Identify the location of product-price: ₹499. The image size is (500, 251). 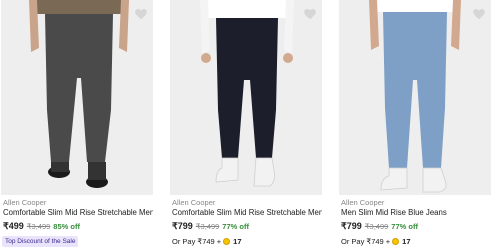
(13, 226).